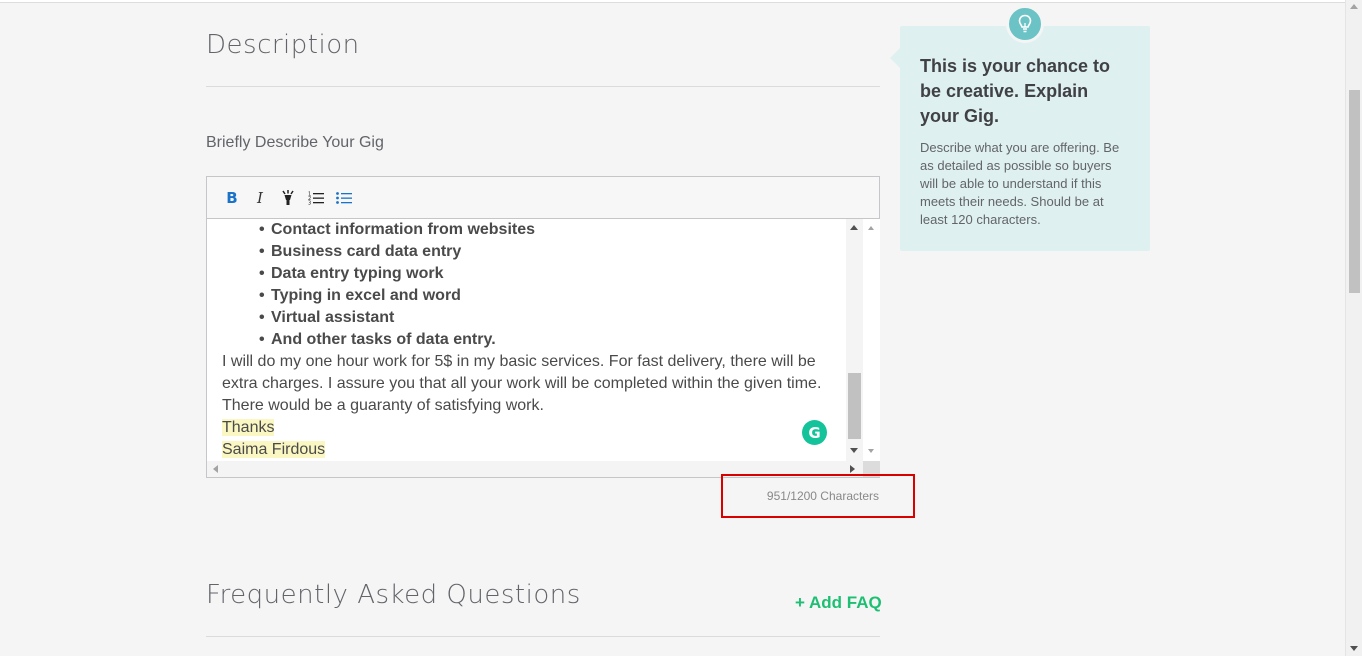 Image resolution: width=1362 pixels, height=656 pixels. I want to click on list-item: And other tasks of data entry., so click(526, 340).